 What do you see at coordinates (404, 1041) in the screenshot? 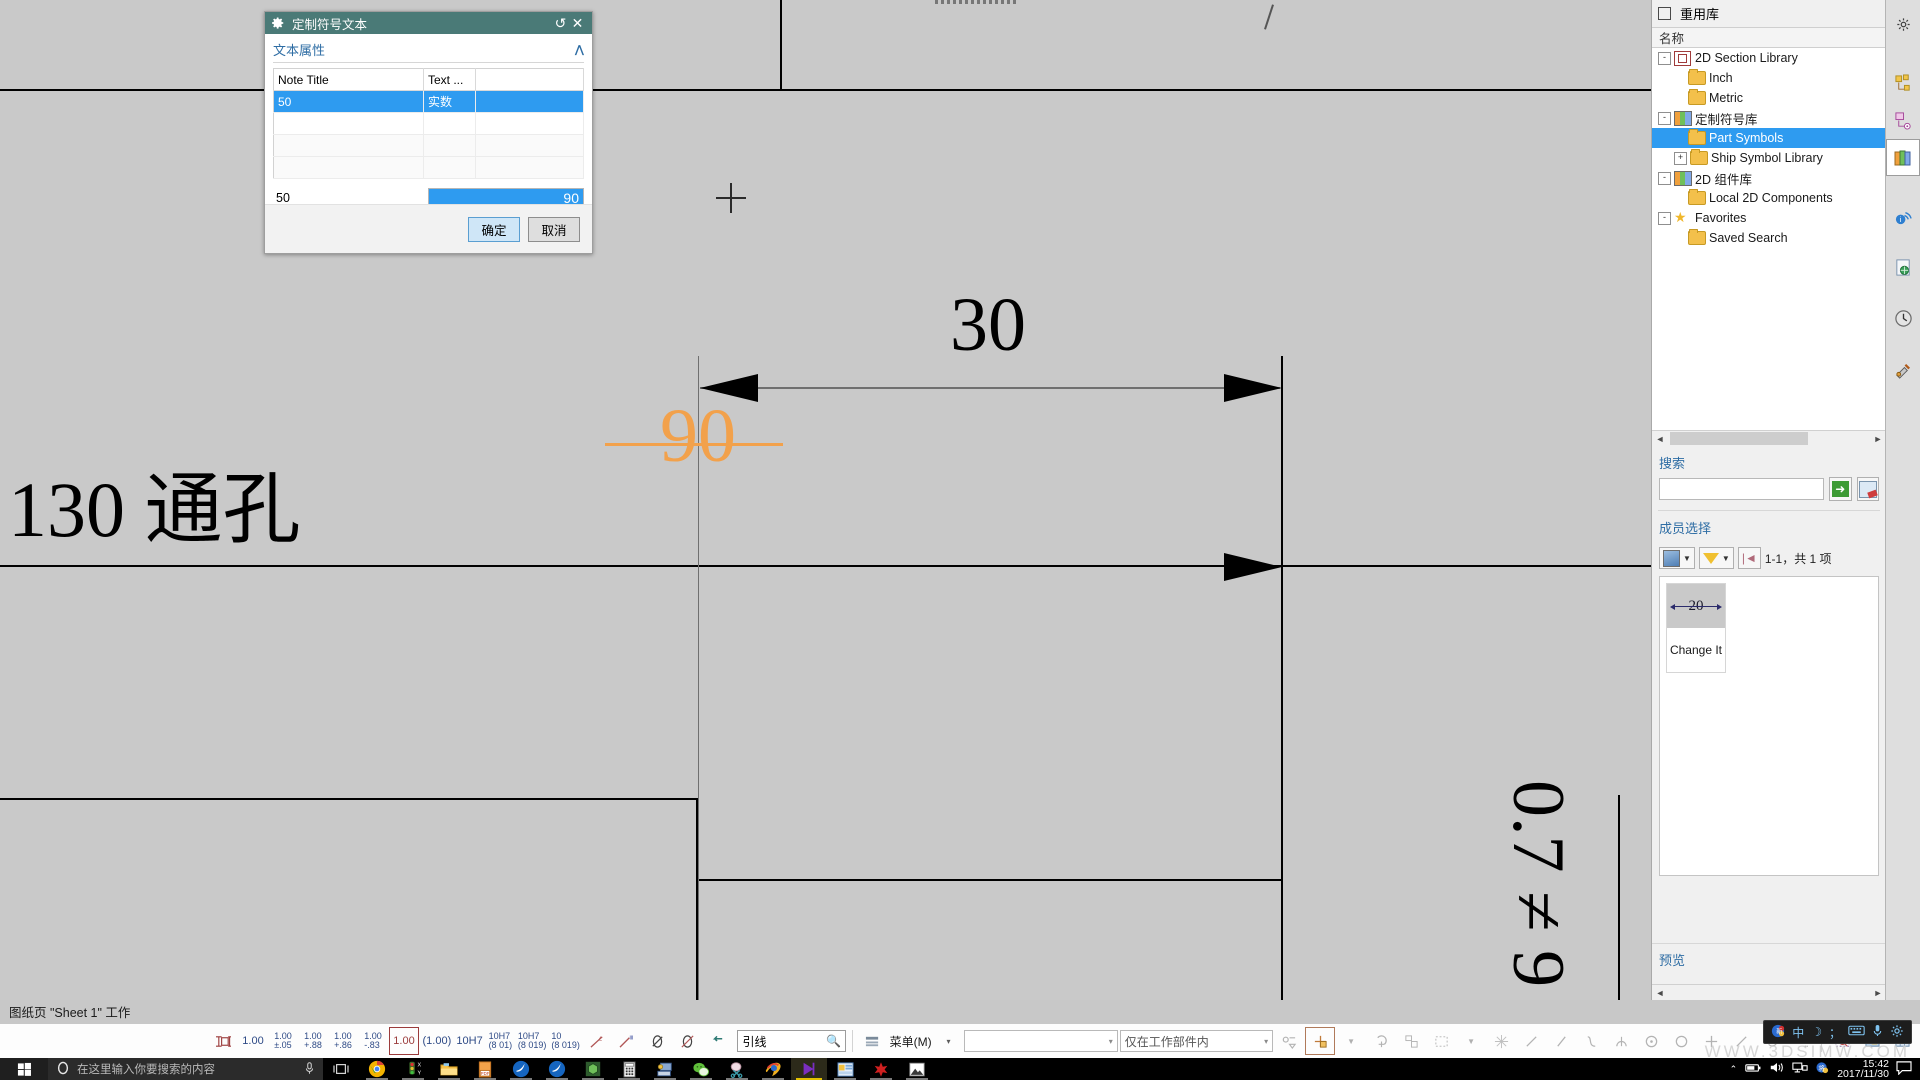
I see `tolerance-item-5: 1.00` at bounding box center [404, 1041].